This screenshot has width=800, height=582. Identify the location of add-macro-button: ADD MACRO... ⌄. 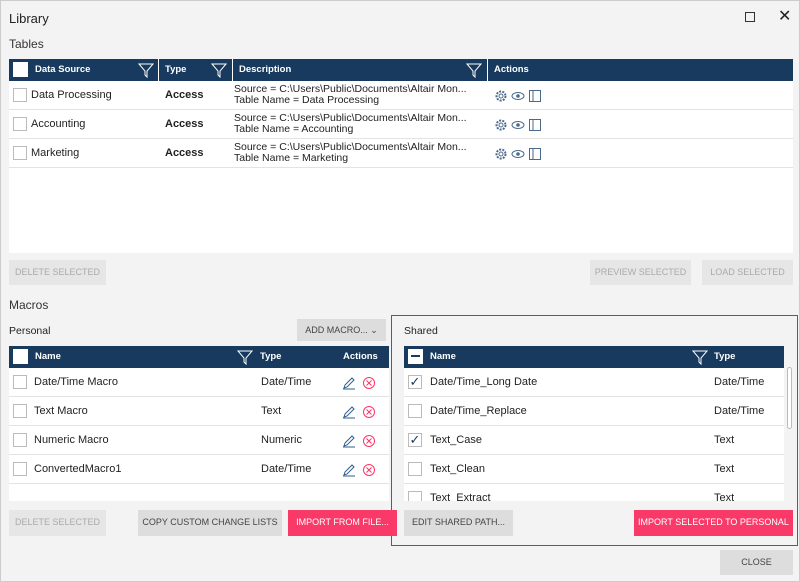
(341, 330).